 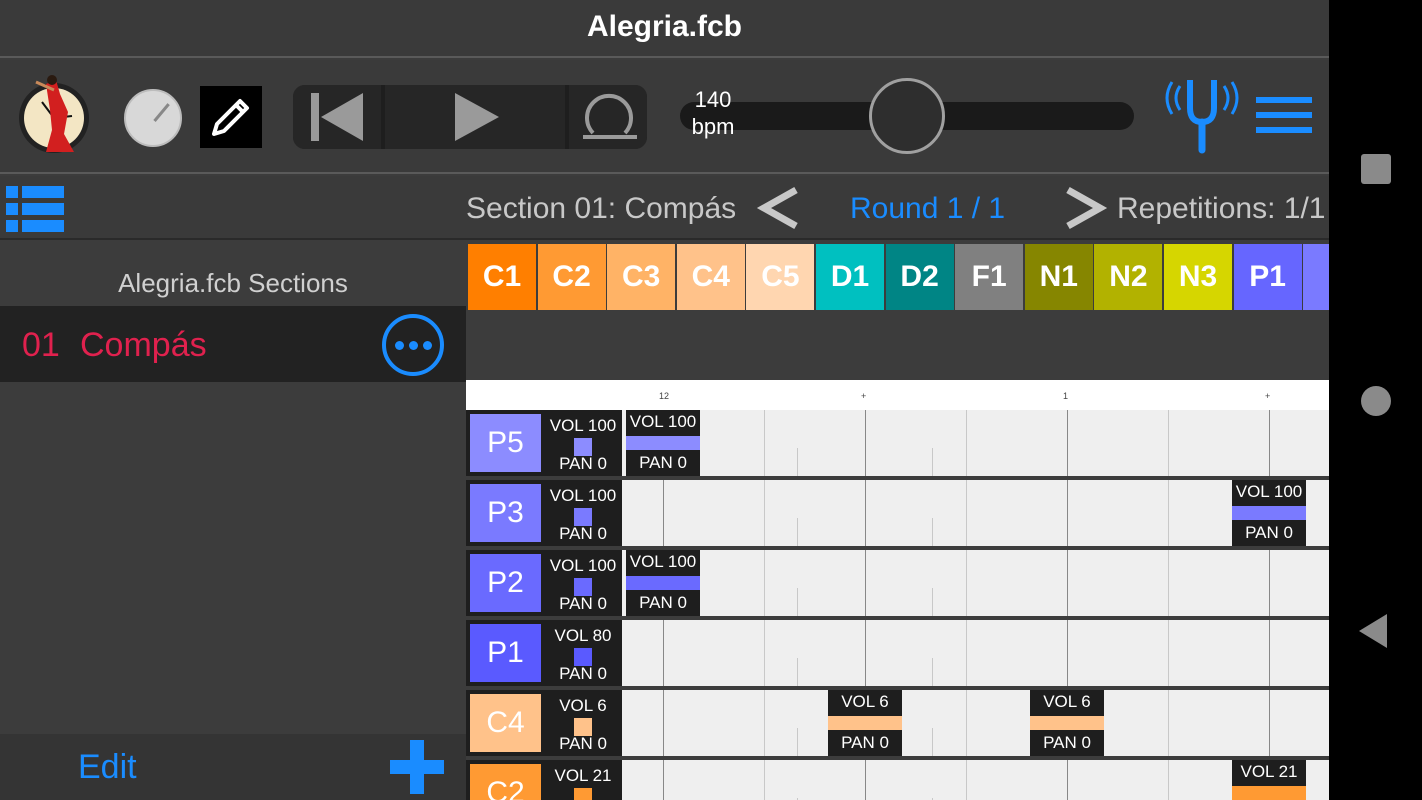 What do you see at coordinates (544, 723) in the screenshot?
I see `track-header: C4 VOL 6 PAN 0` at bounding box center [544, 723].